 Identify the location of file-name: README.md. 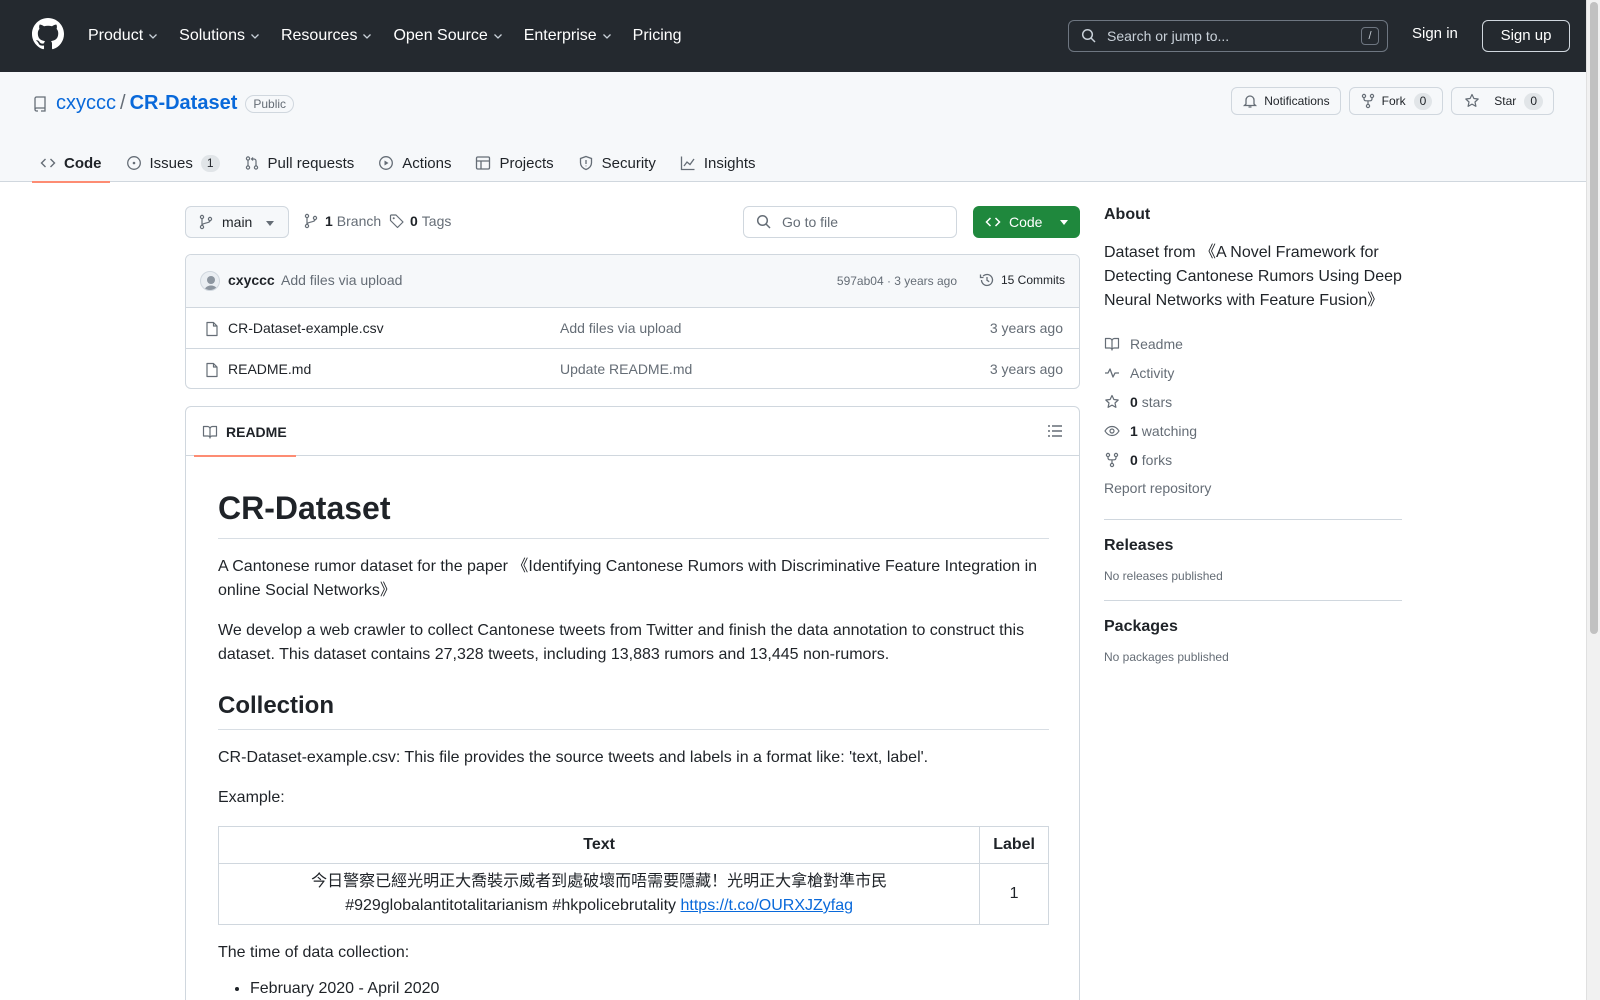
(269, 369).